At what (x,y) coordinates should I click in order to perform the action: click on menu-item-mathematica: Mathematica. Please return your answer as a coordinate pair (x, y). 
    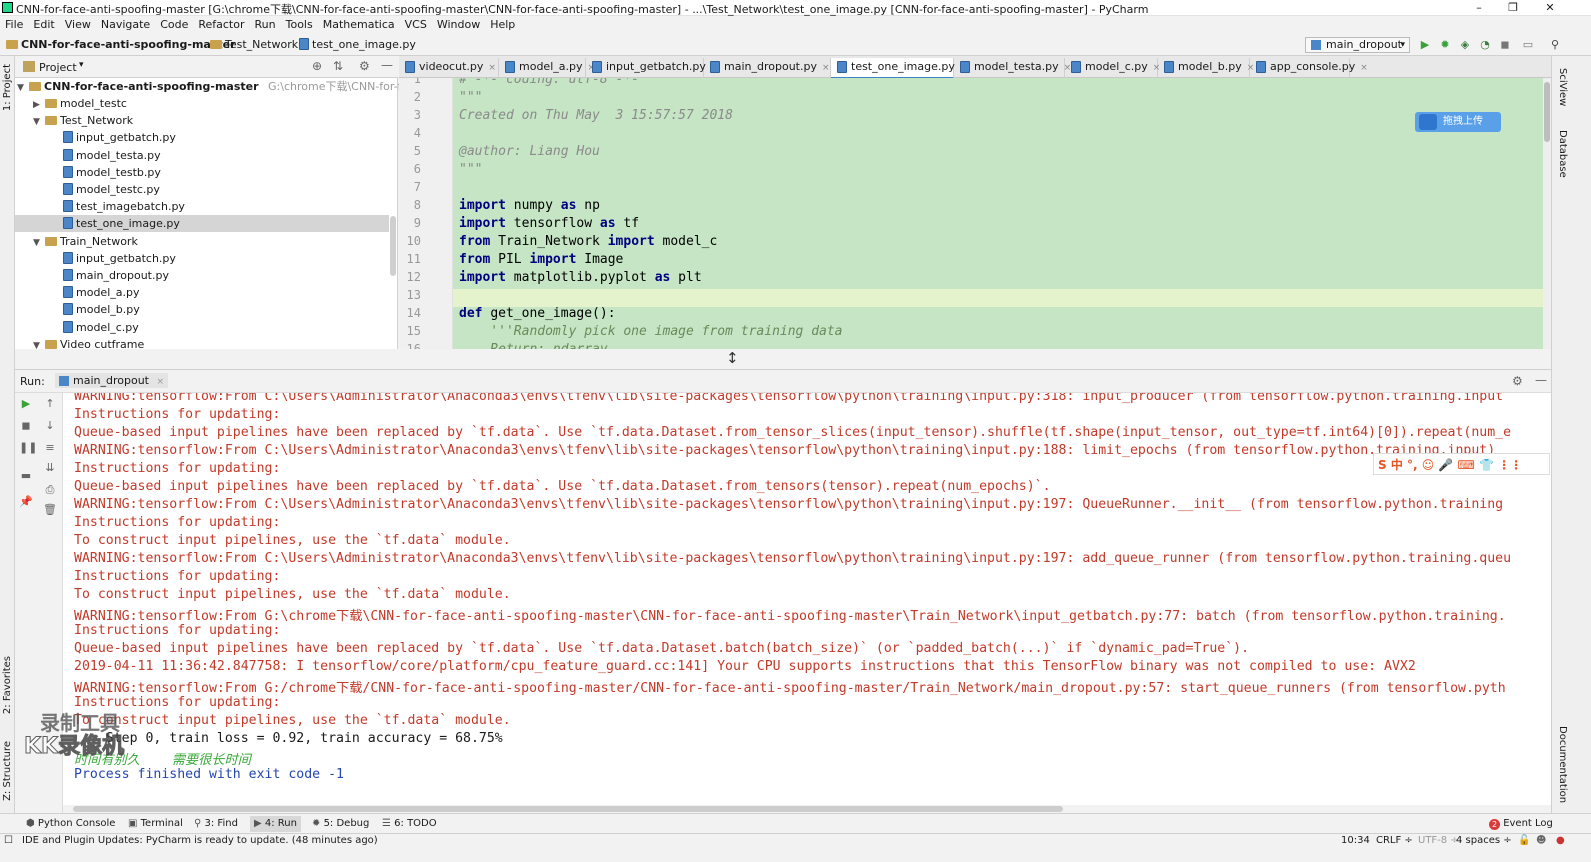
    Looking at the image, I should click on (359, 25).